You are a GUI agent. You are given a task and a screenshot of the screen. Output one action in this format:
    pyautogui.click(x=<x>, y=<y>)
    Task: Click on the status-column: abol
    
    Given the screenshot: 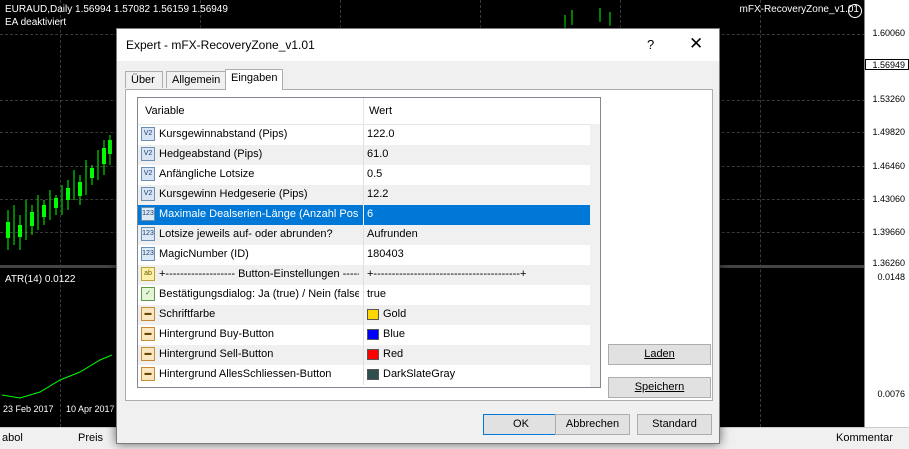 What is the action you would take?
    pyautogui.click(x=12, y=438)
    